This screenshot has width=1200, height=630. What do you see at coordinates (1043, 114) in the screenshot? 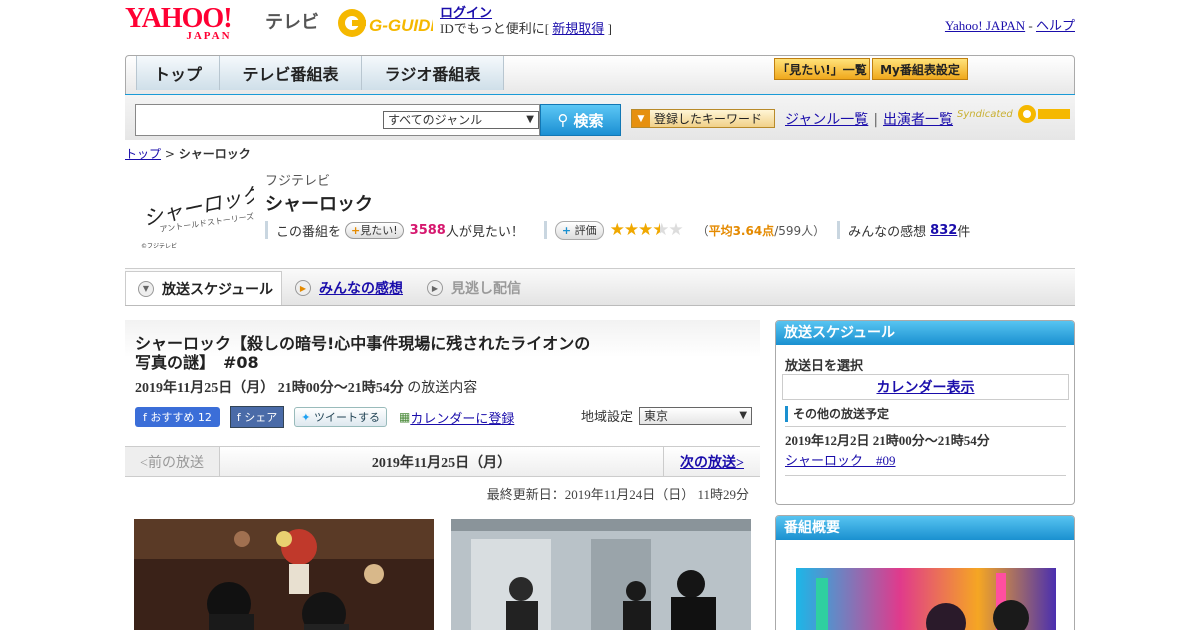
I see `gguide-small-icon` at bounding box center [1043, 114].